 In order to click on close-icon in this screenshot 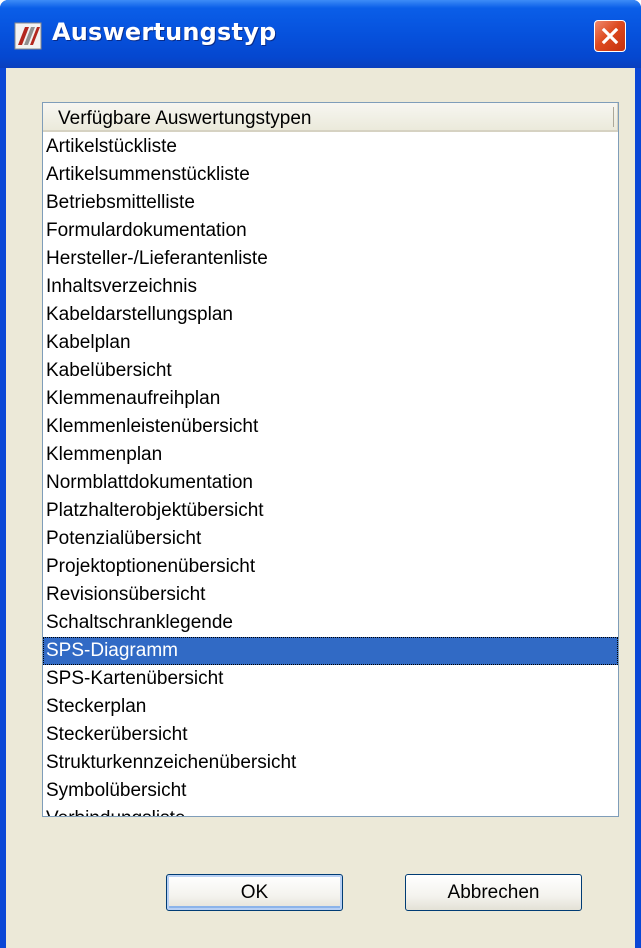, I will do `click(610, 36)`.